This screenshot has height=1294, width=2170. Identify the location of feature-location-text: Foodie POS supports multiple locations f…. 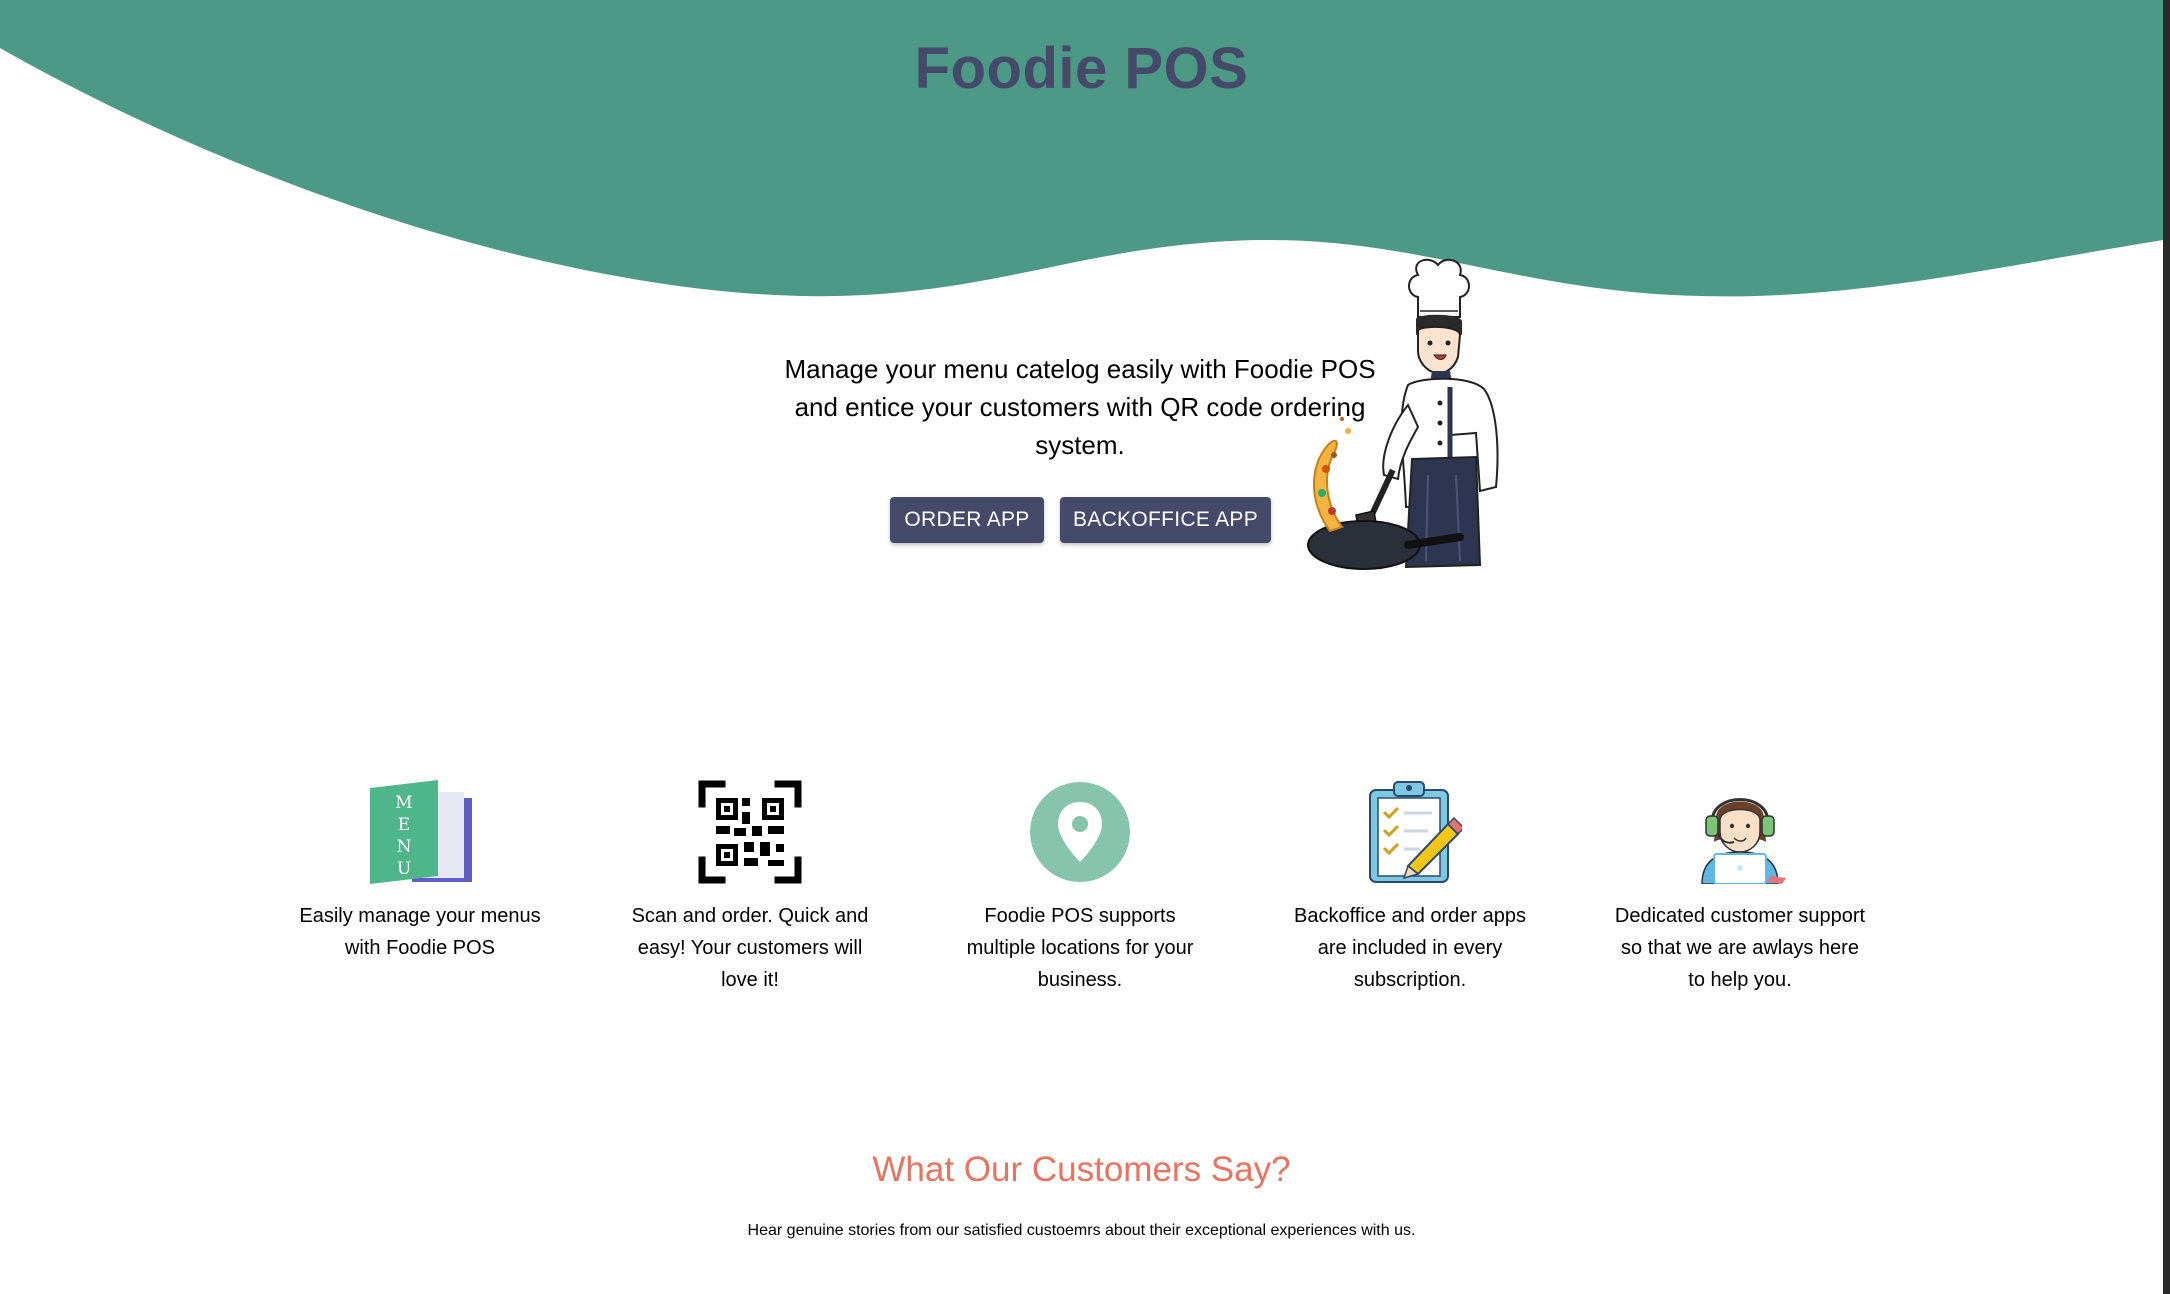
(1080, 948).